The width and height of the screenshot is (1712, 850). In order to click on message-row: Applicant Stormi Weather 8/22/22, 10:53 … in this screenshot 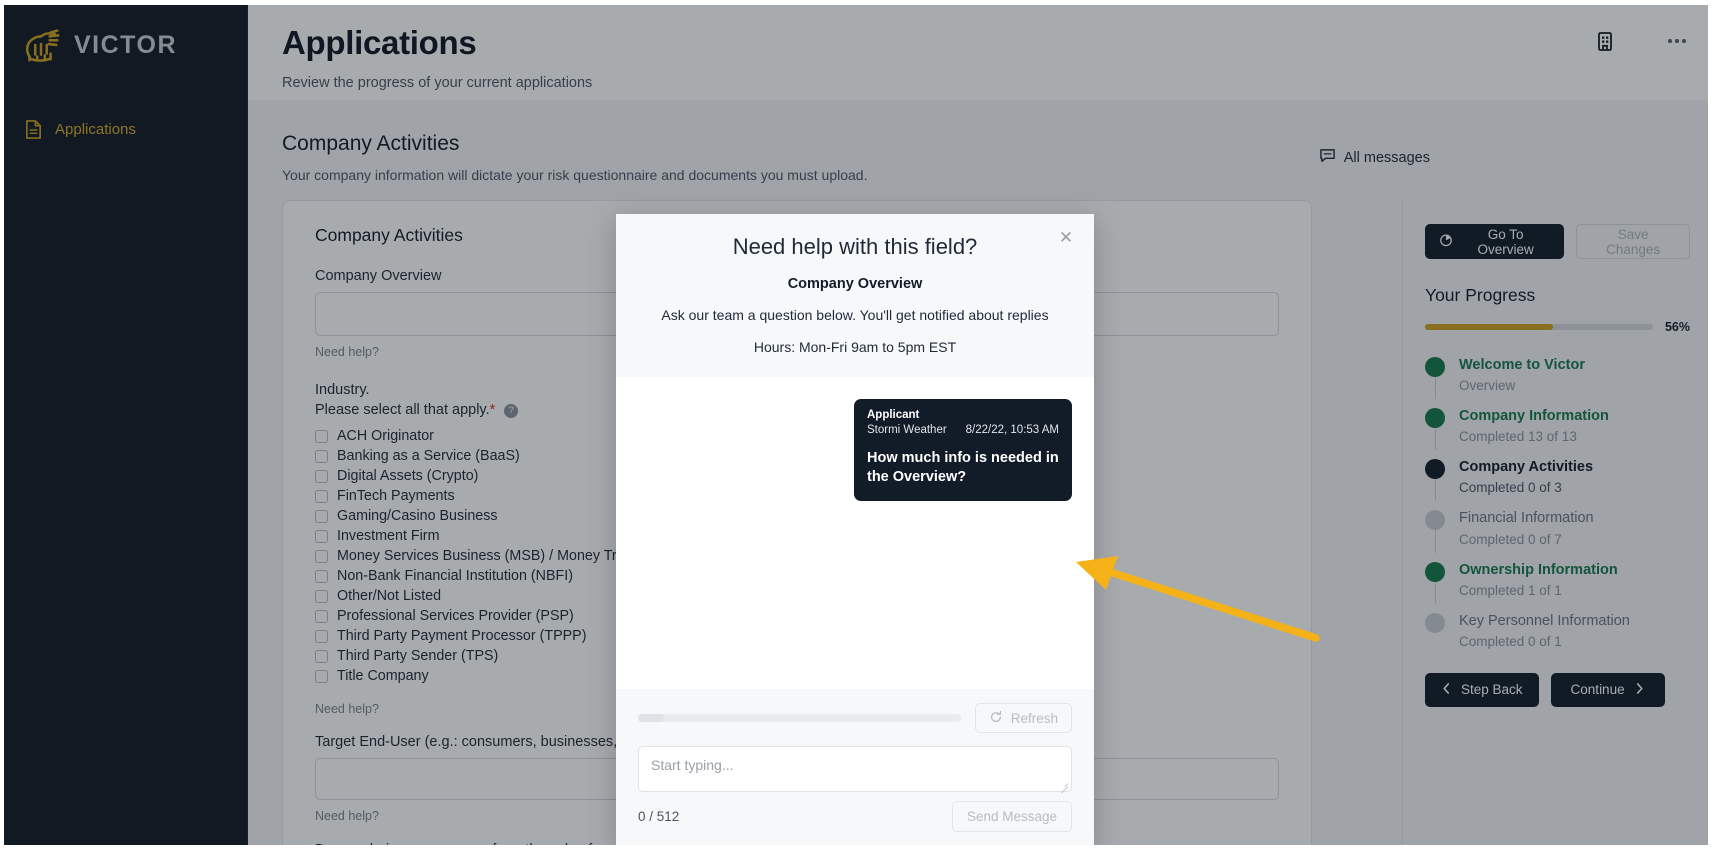, I will do `click(855, 450)`.